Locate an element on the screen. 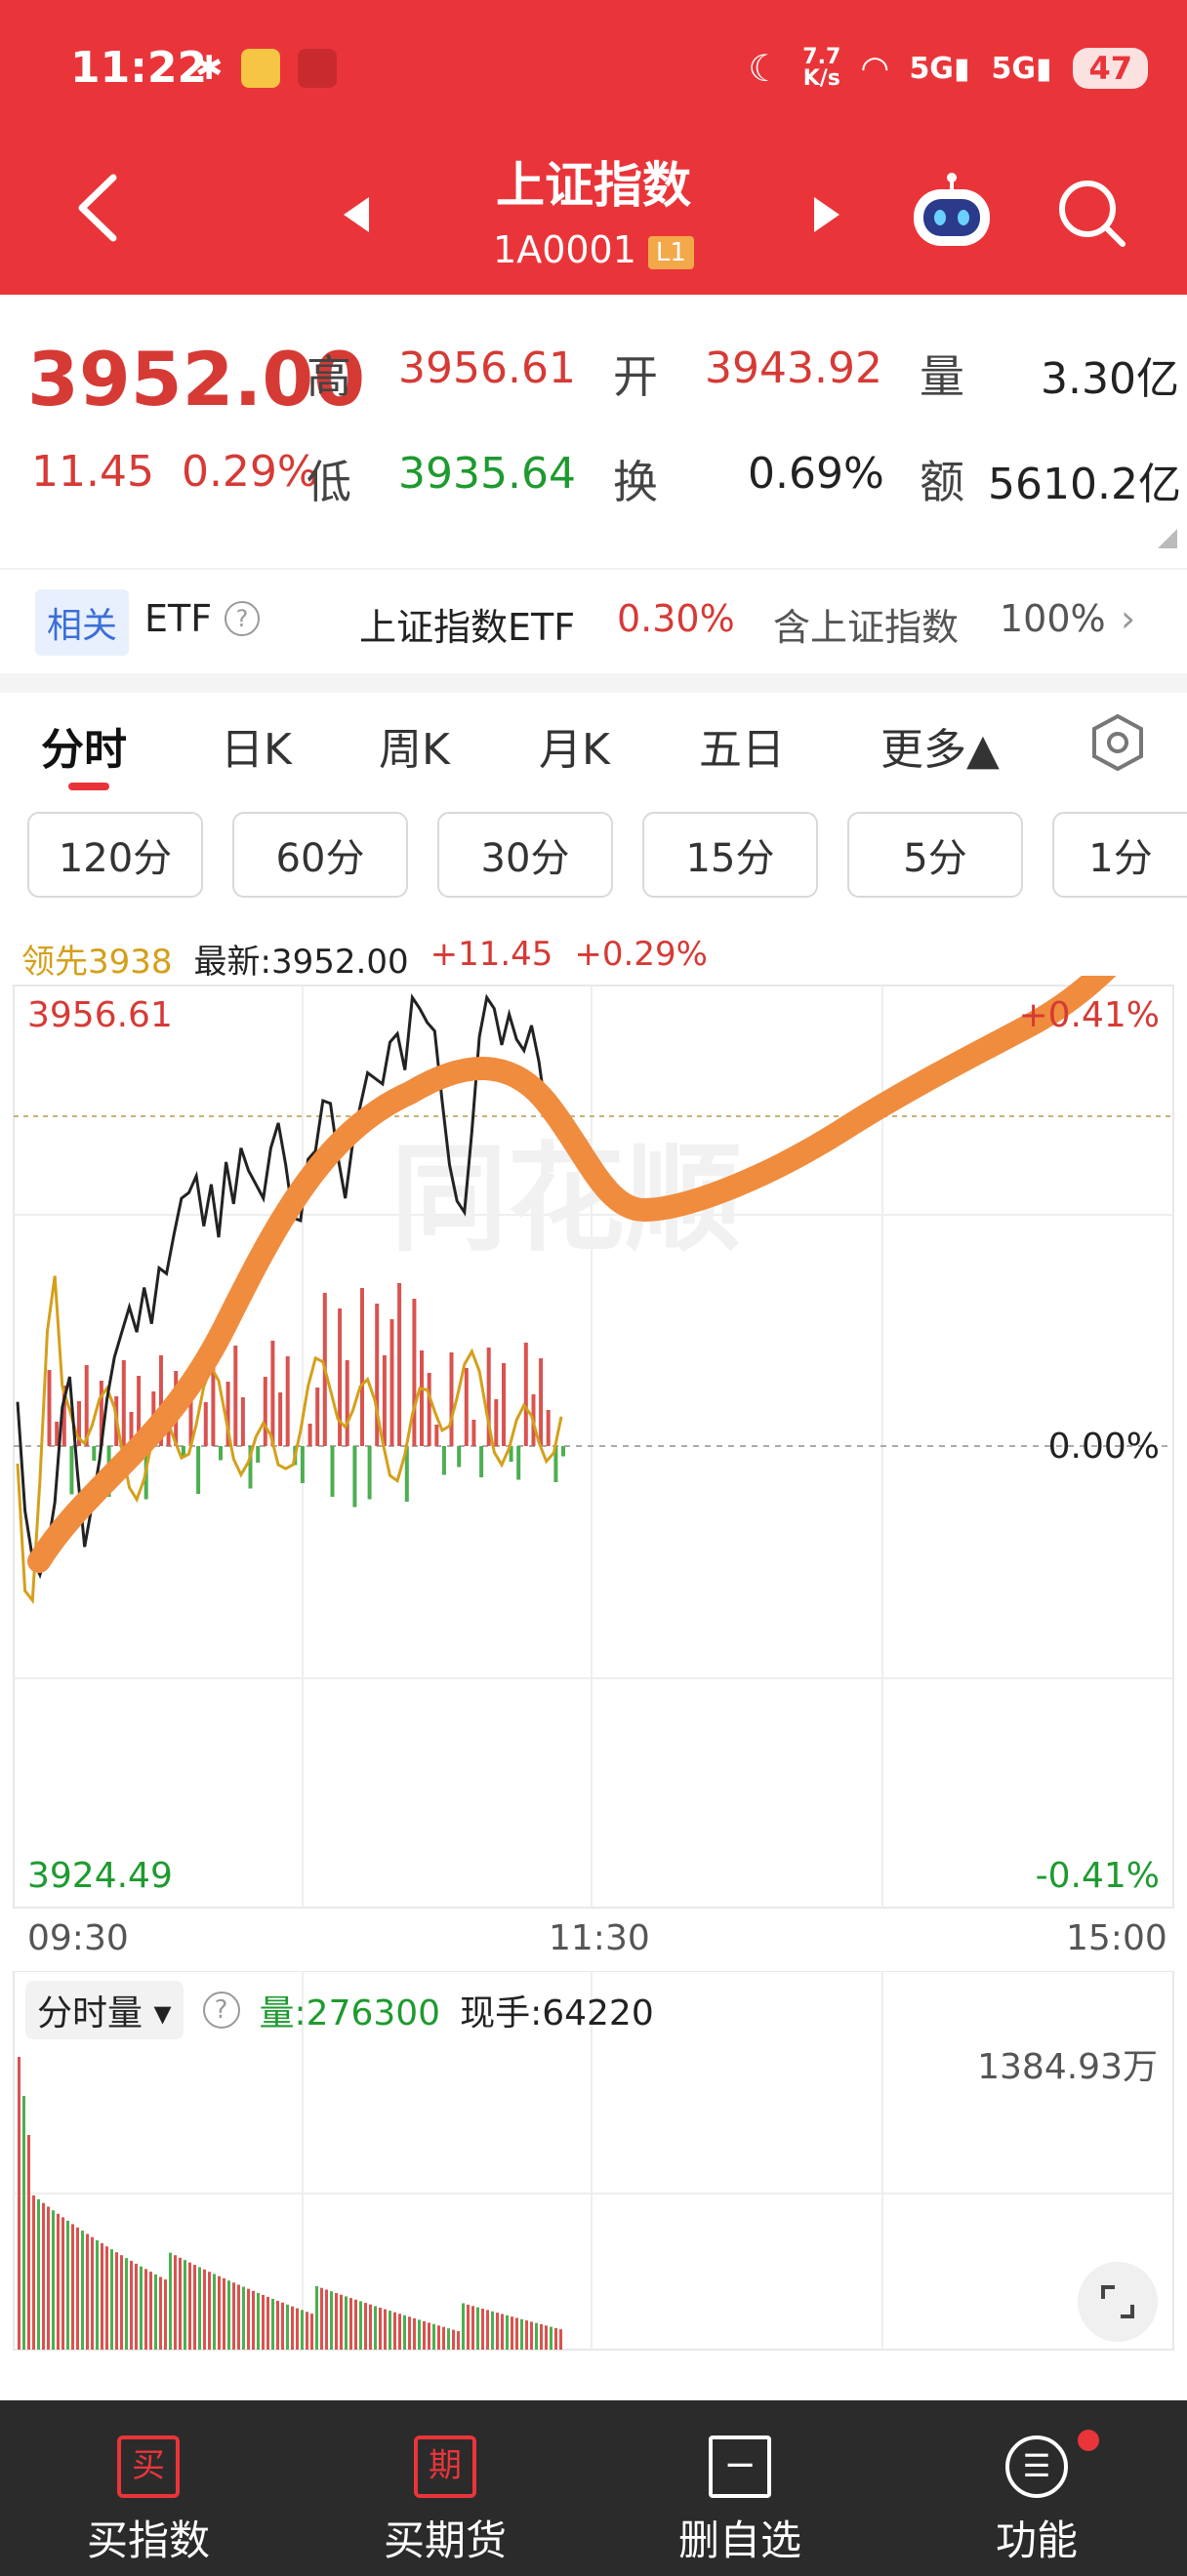  related-etf-row: 相关 ETF ? 上证指数ETF 0.30% 含上证指数 100% › is located at coordinates (593, 620).